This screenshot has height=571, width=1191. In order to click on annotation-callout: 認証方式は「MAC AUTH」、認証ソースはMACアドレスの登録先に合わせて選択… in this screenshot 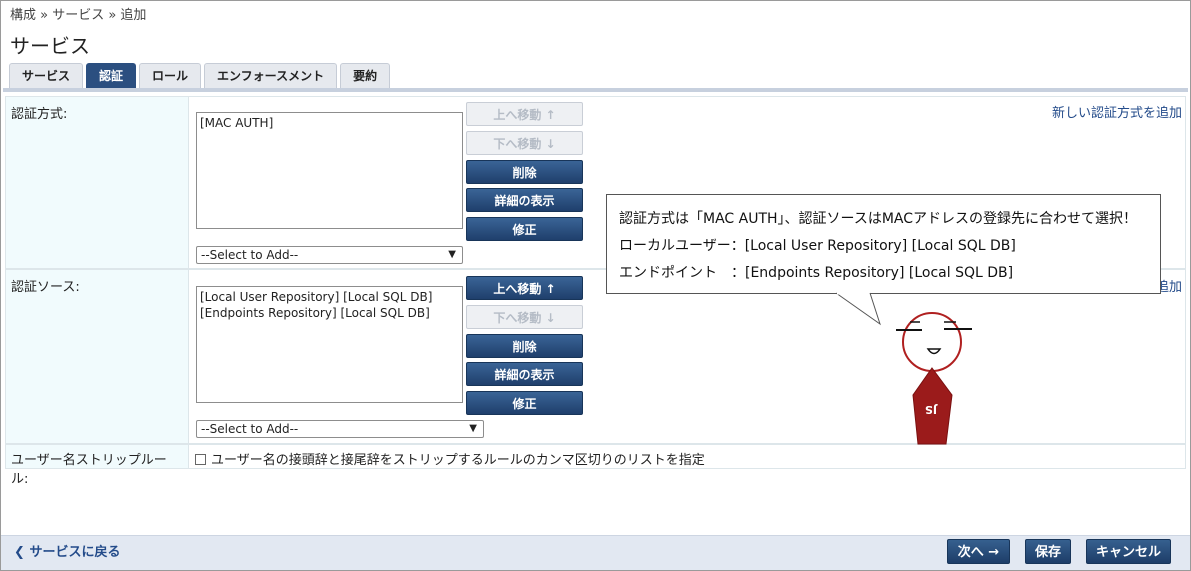, I will do `click(883, 244)`.